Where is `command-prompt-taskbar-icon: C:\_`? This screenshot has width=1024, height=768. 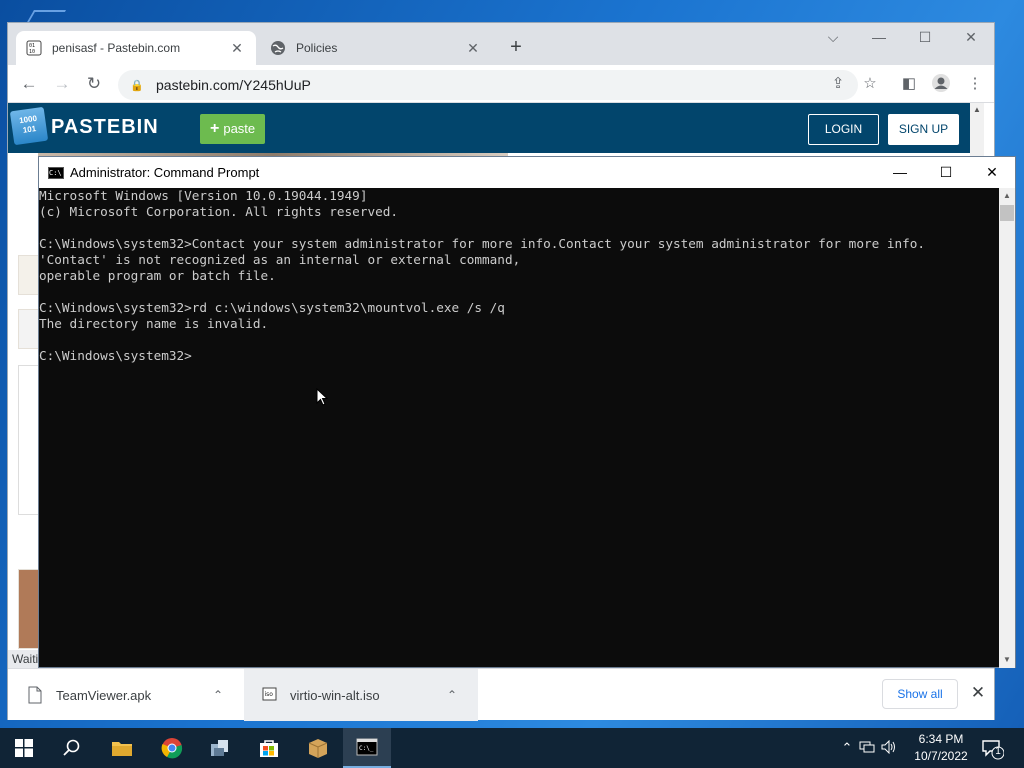
command-prompt-taskbar-icon: C:\_ is located at coordinates (367, 748).